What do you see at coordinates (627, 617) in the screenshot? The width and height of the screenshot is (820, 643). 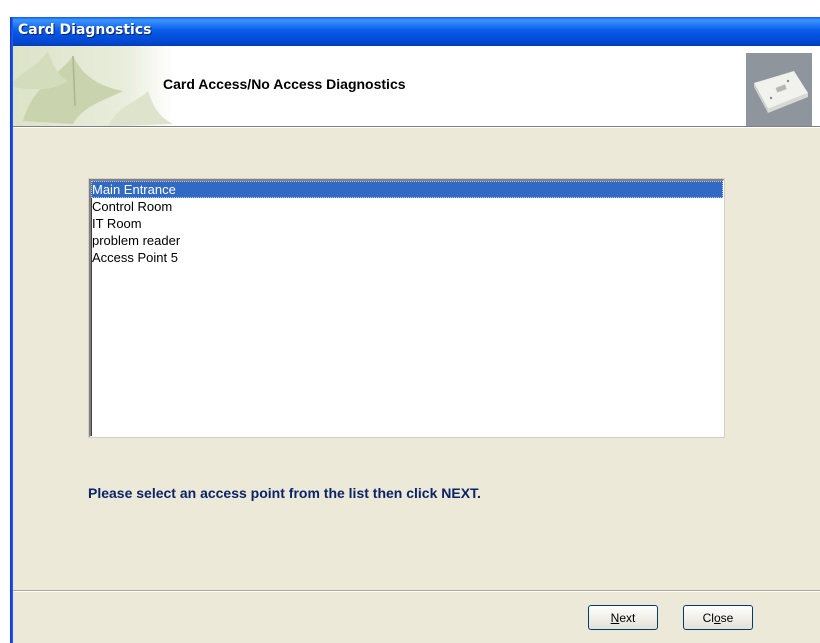 I see `next-button-label-post: ext` at bounding box center [627, 617].